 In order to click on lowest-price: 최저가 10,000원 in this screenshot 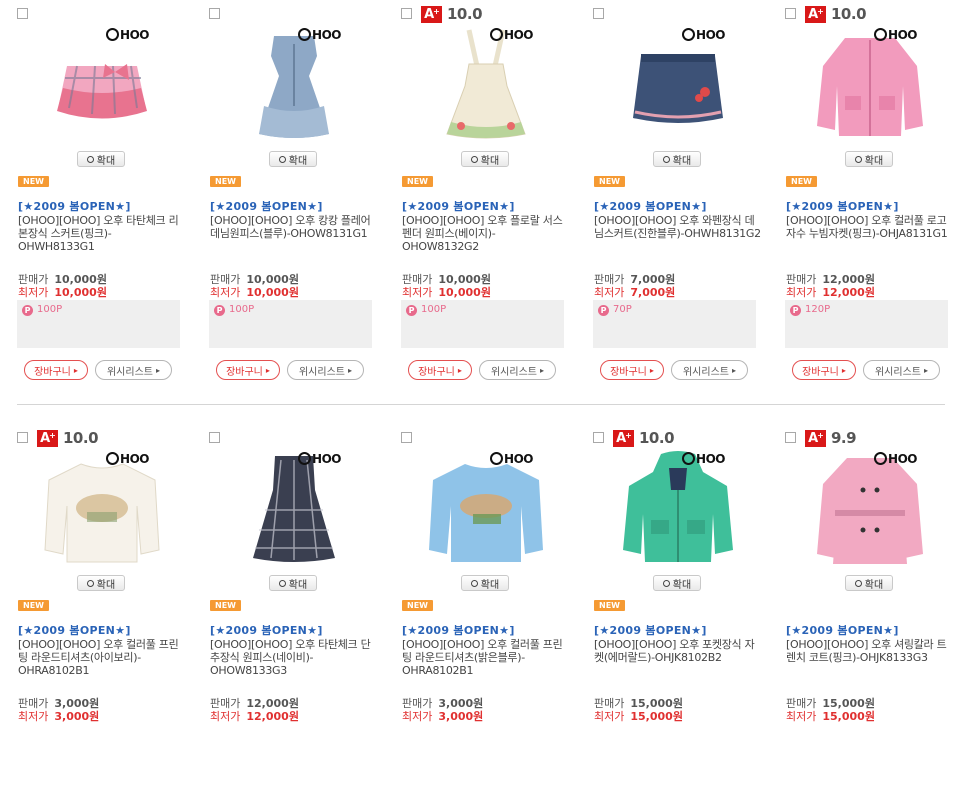, I will do `click(62, 292)`.